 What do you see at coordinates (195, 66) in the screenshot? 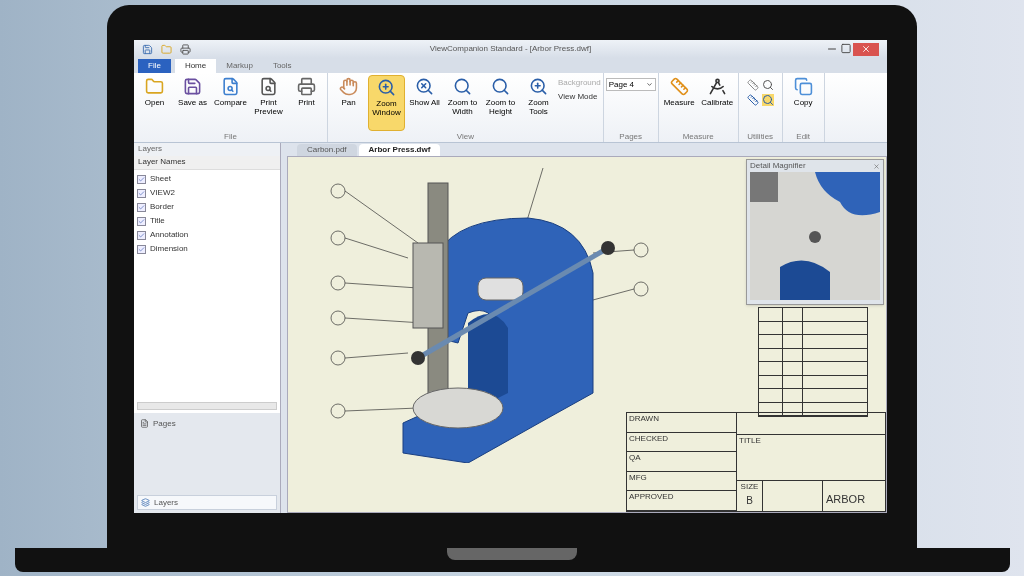
I see `ribbon-tab: Home` at bounding box center [195, 66].